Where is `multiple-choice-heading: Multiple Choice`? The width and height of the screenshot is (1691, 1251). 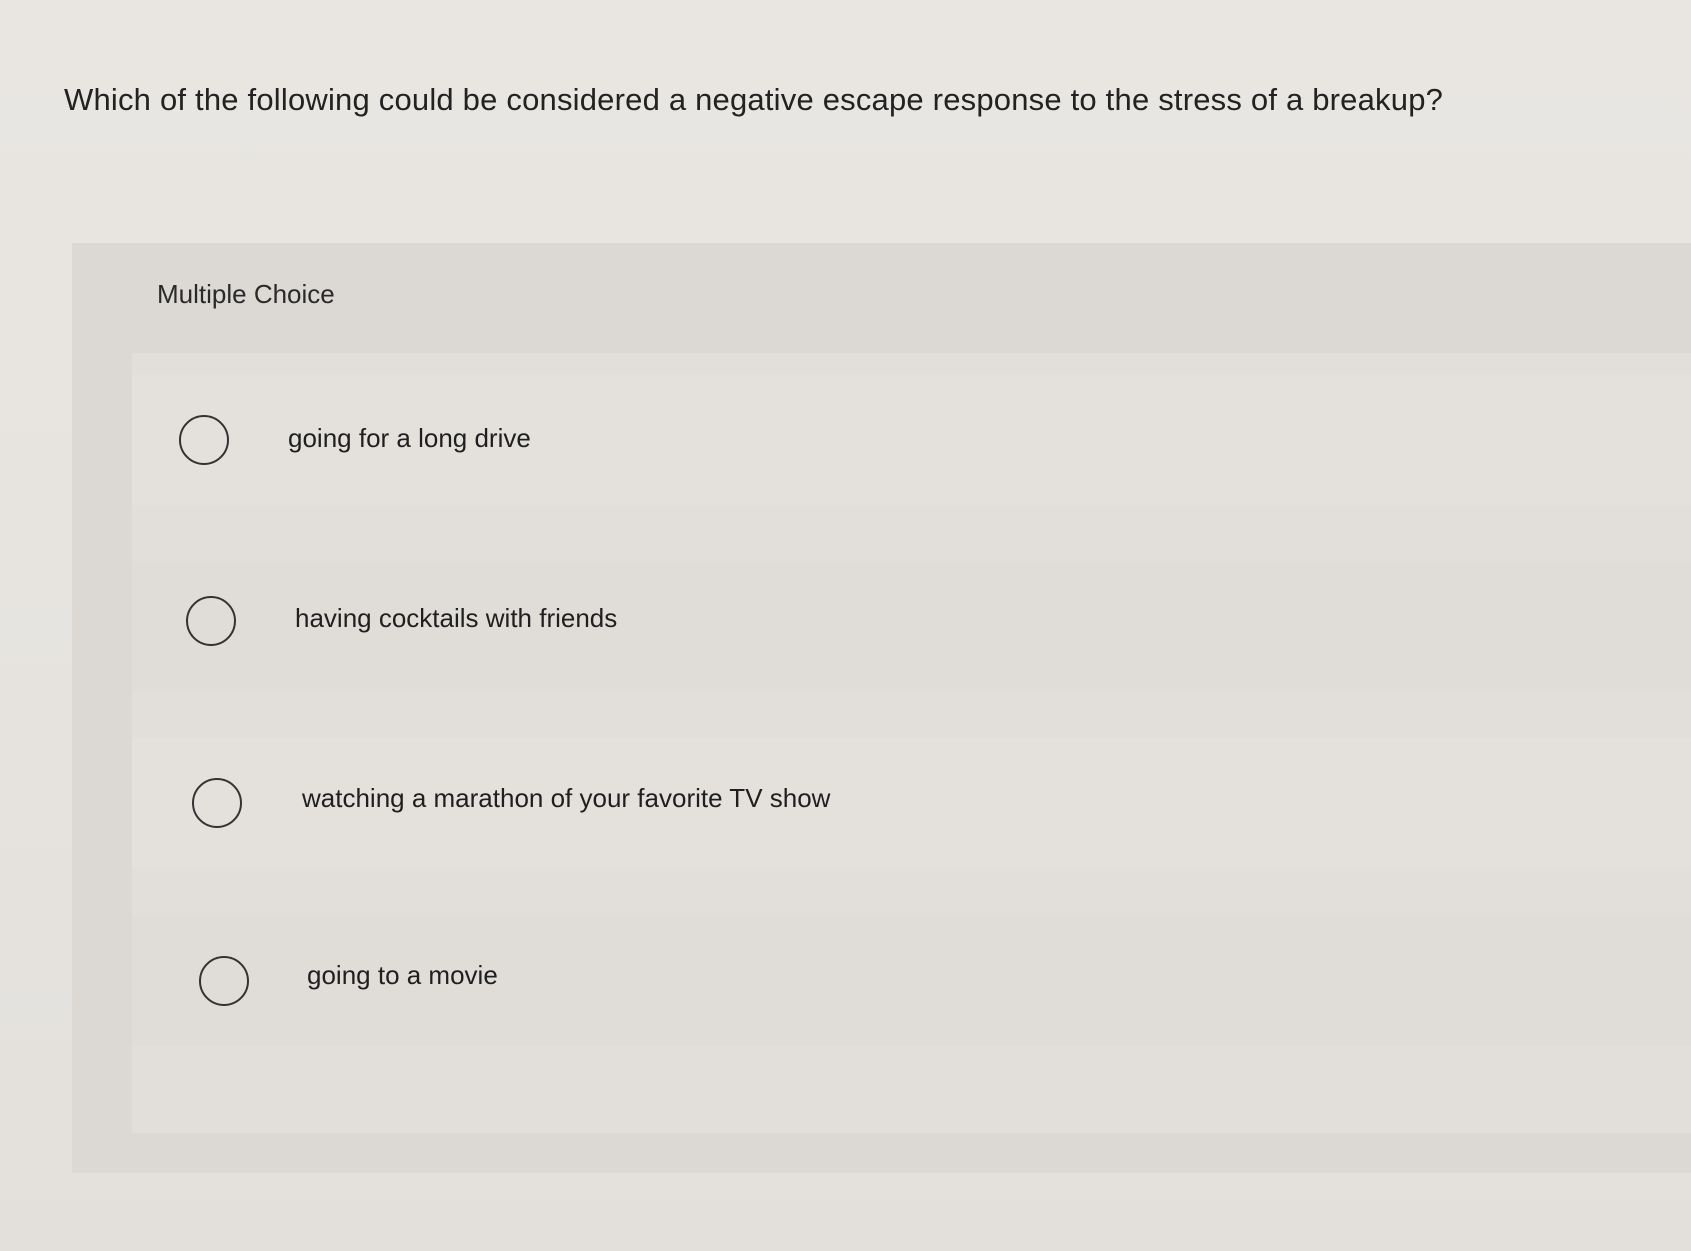
multiple-choice-heading: Multiple Choice is located at coordinates (246, 294).